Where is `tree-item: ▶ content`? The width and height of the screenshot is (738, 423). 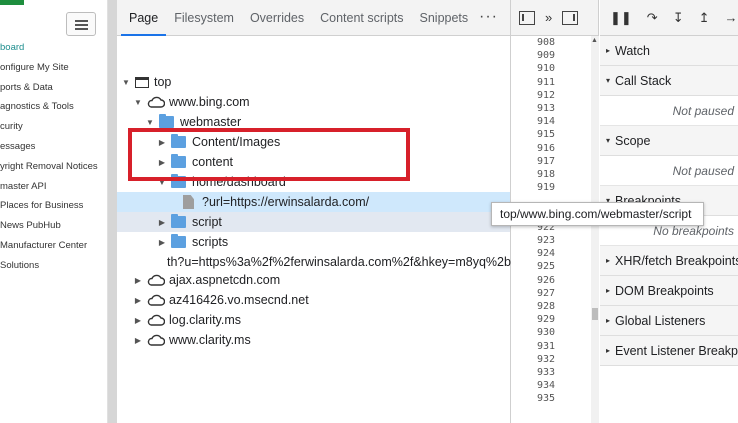
tree-item: ▶ content is located at coordinates (313, 162).